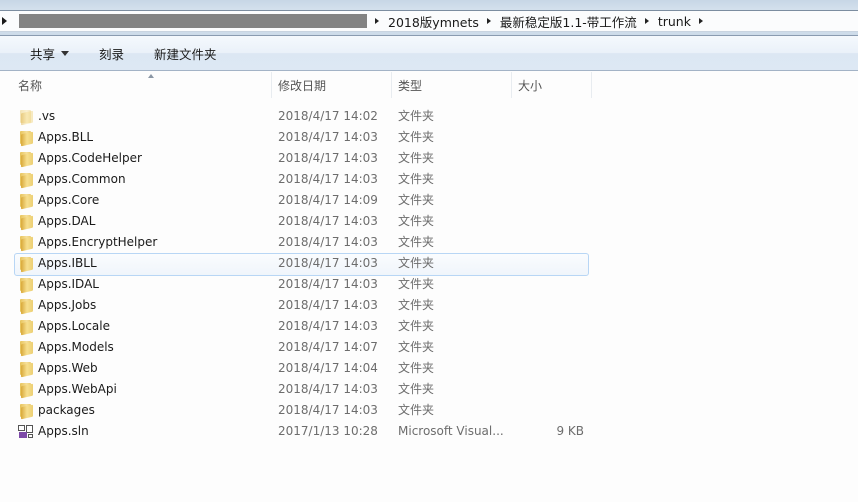 Image resolution: width=858 pixels, height=502 pixels. What do you see at coordinates (552, 85) in the screenshot?
I see `column-header-size: 大小` at bounding box center [552, 85].